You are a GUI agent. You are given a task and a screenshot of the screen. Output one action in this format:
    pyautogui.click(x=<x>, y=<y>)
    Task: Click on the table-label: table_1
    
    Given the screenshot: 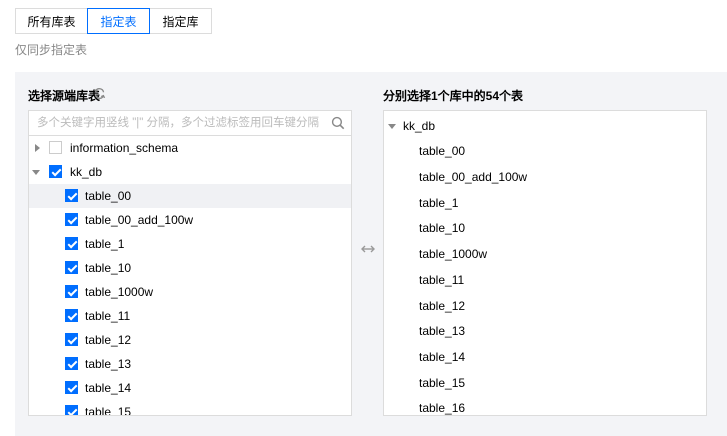 What is the action you would take?
    pyautogui.click(x=439, y=203)
    